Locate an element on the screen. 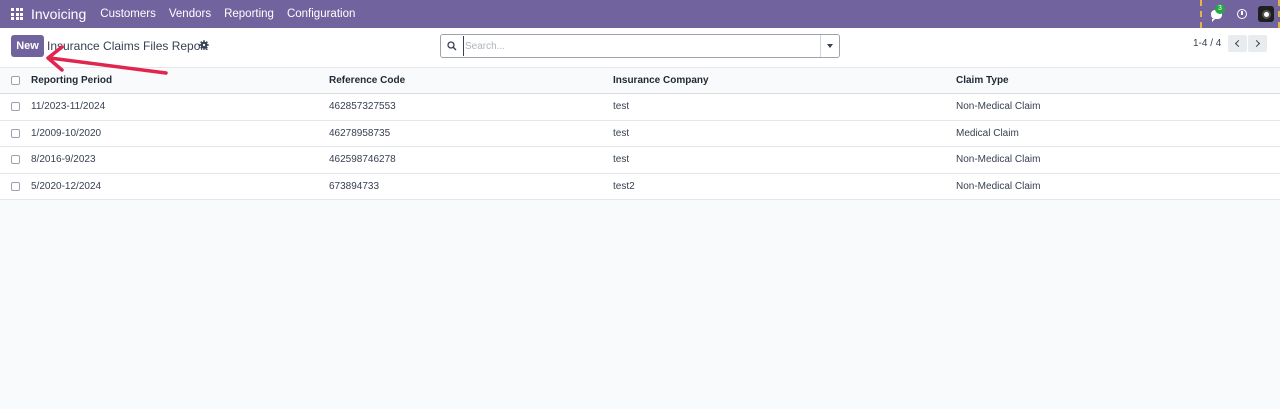  new-button: New is located at coordinates (27, 46).